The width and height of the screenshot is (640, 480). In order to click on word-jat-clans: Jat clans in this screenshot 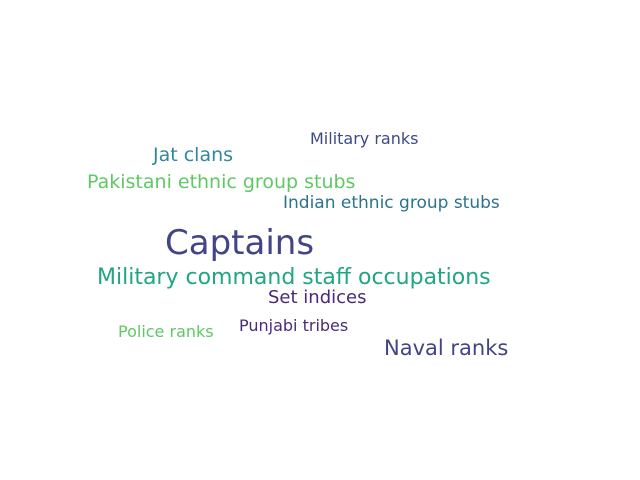, I will do `click(193, 155)`.